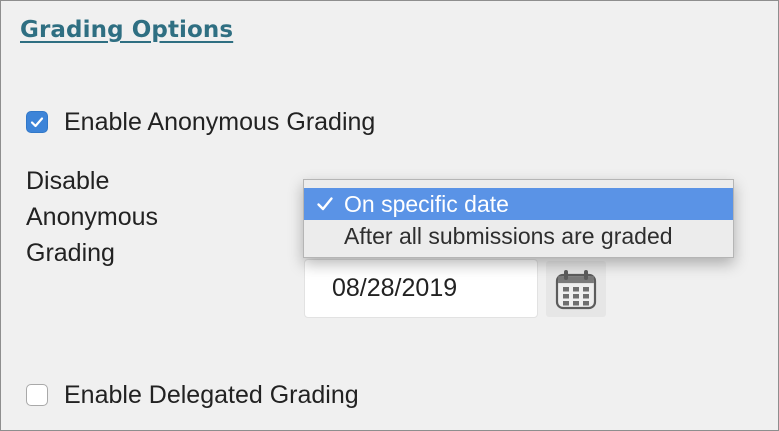 This screenshot has height=431, width=779. Describe the element at coordinates (211, 395) in the screenshot. I see `delegated-grading-label: Enable Delegated Grading` at that location.